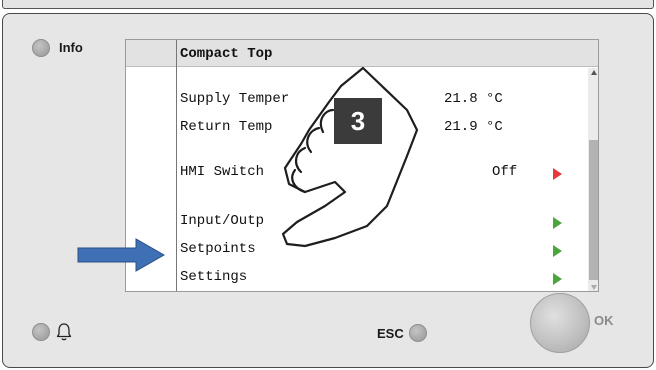 This screenshot has width=656, height=370. What do you see at coordinates (226, 54) in the screenshot?
I see `screen-title: Compact Top` at bounding box center [226, 54].